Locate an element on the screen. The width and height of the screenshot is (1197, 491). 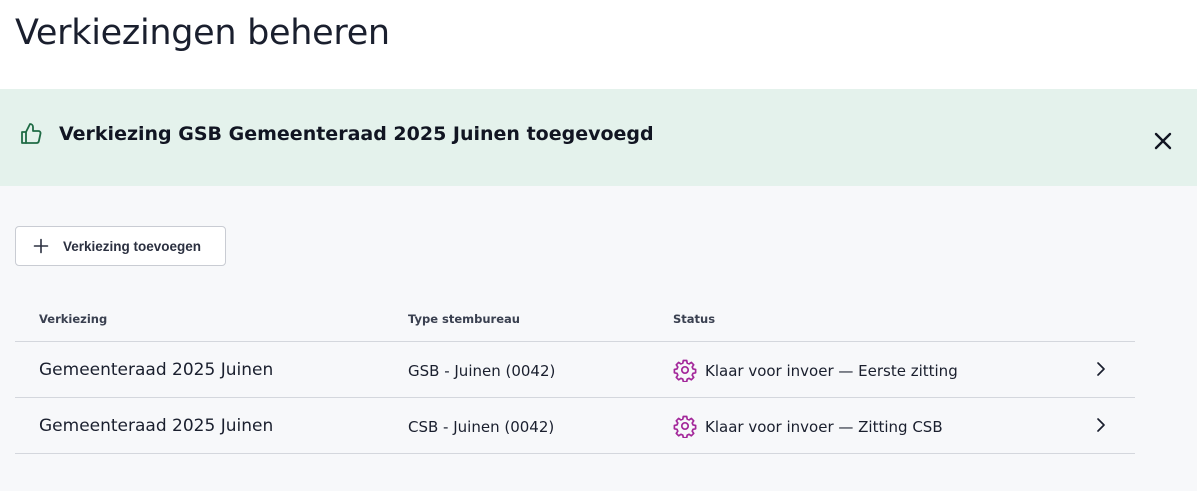
table-divider is located at coordinates (575, 453).